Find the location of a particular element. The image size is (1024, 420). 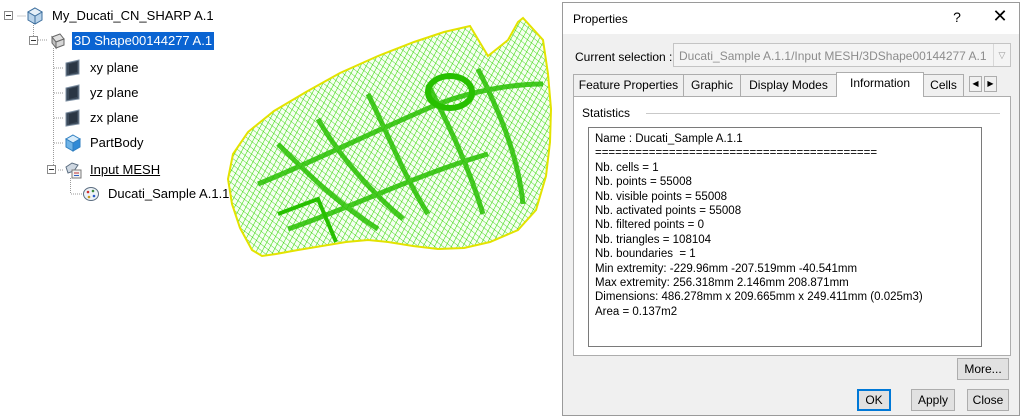

statistics-line: Name : Ducati_Sample A.1.1 is located at coordinates (669, 139).